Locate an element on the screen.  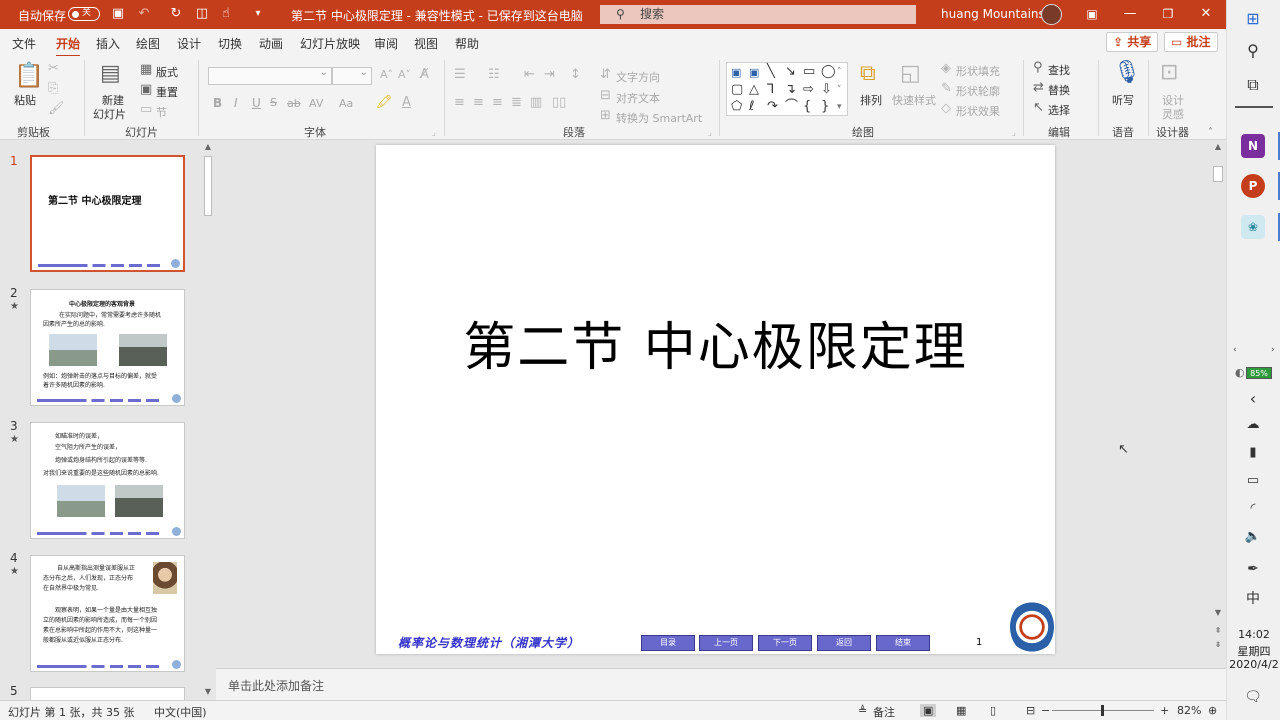
text-direction-button: 文字方向 is located at coordinates (638, 77).